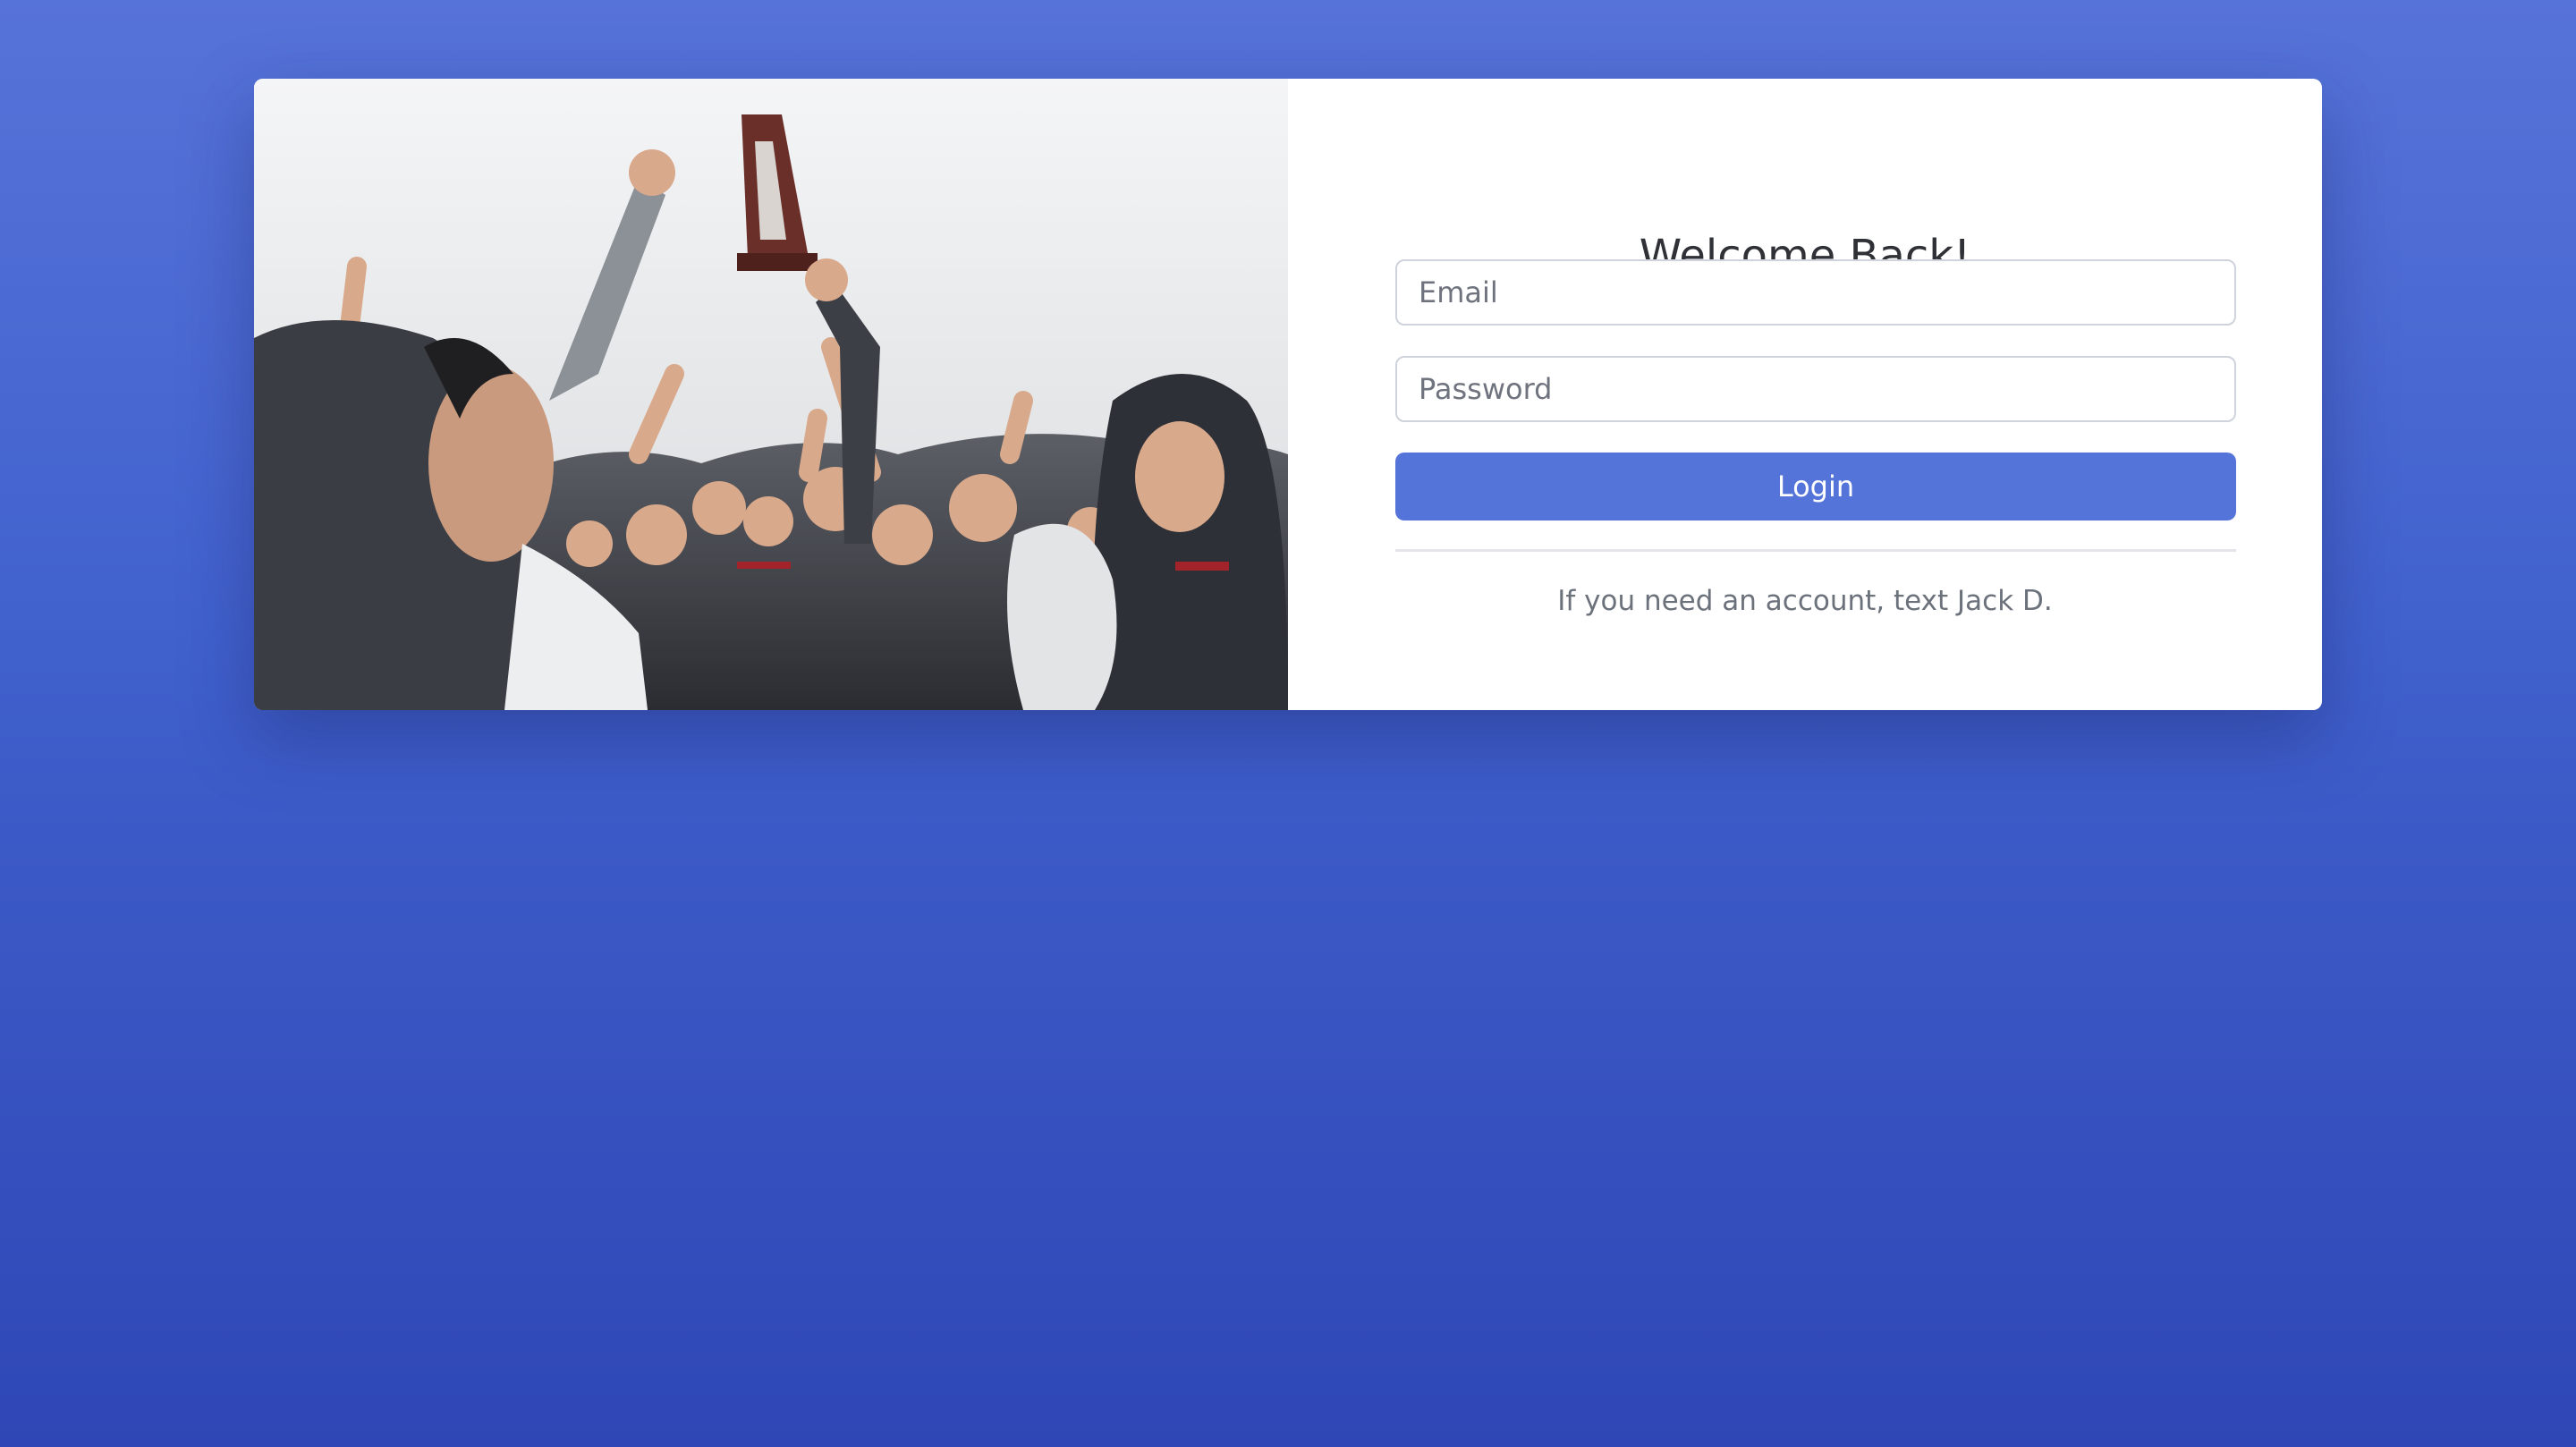 This screenshot has width=2576, height=1447. Describe the element at coordinates (1815, 486) in the screenshot. I see `login-button: Login` at that location.